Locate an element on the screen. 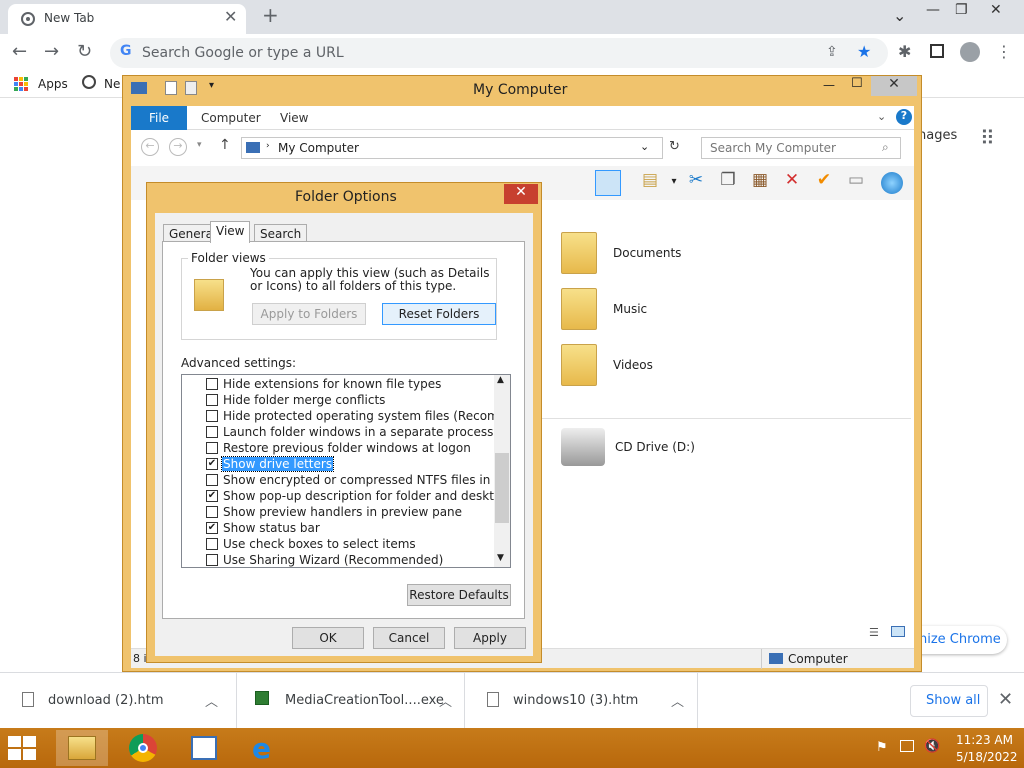 Image resolution: width=1024 pixels, height=768 pixels. download-item: windows10 (3).htm ︿ is located at coordinates (581, 701).